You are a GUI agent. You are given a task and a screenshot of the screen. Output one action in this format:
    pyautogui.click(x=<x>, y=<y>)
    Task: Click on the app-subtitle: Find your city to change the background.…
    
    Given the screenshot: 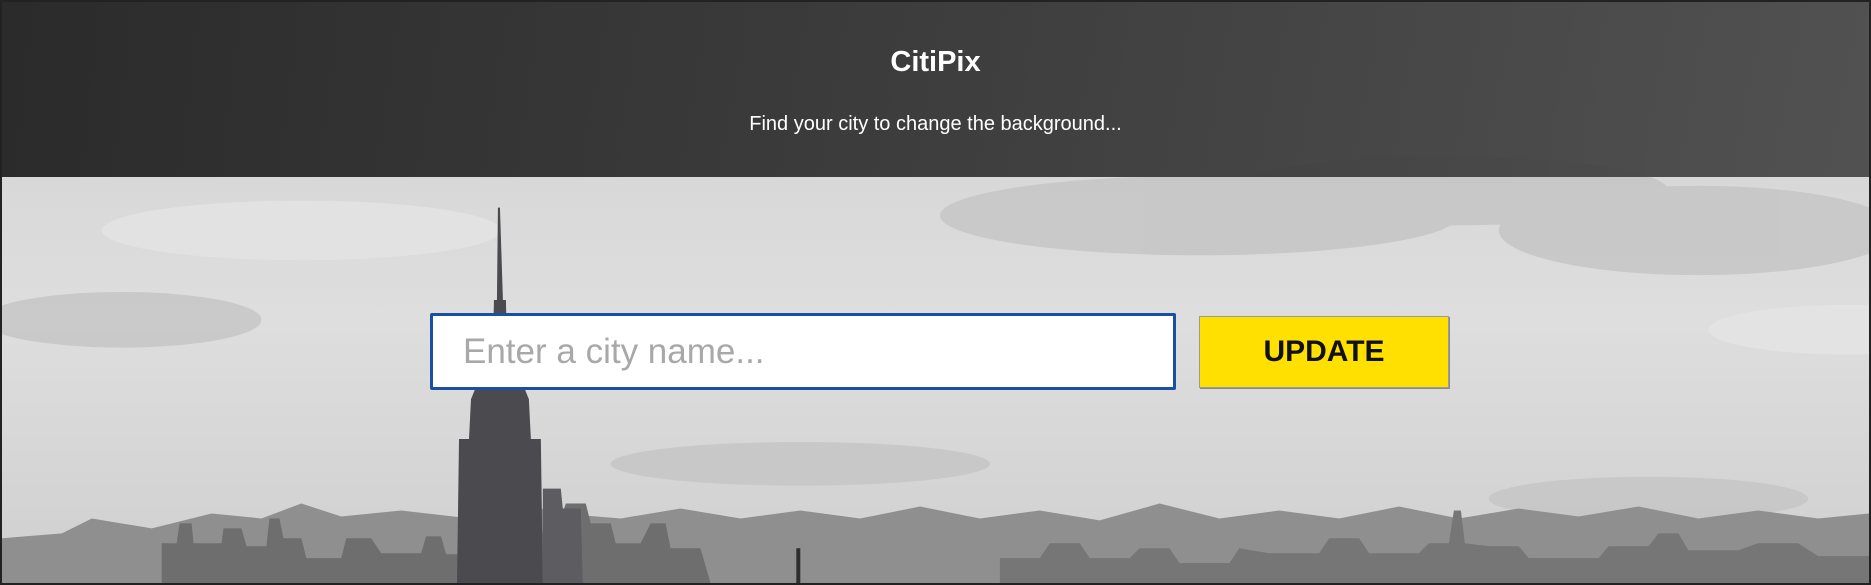 What is the action you would take?
    pyautogui.click(x=935, y=124)
    